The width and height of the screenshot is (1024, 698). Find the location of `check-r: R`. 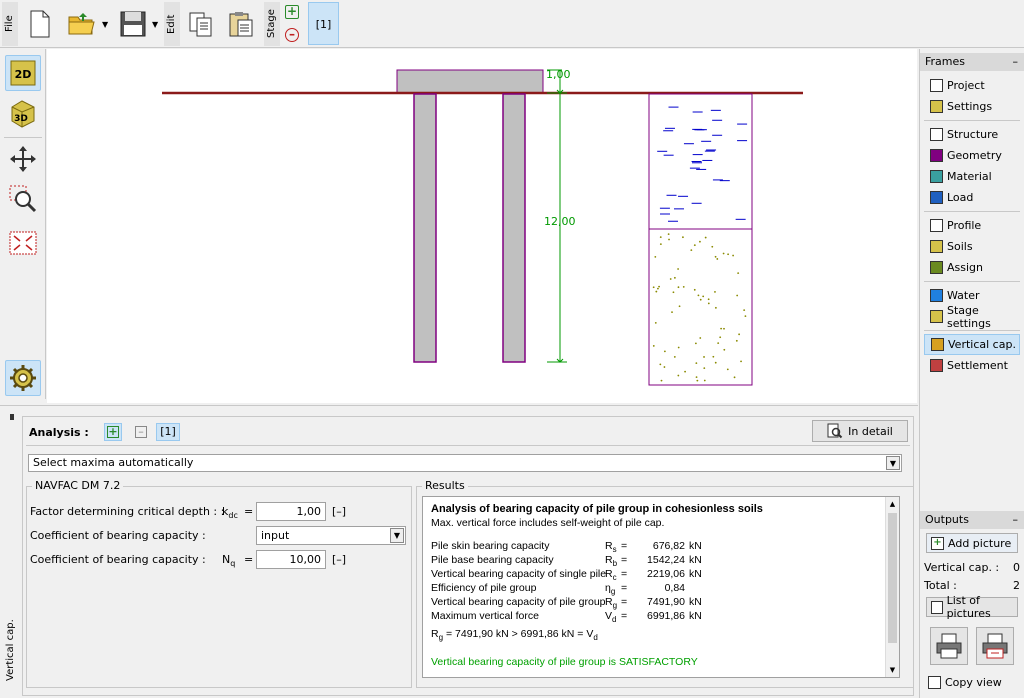

check-r: R is located at coordinates (435, 634).